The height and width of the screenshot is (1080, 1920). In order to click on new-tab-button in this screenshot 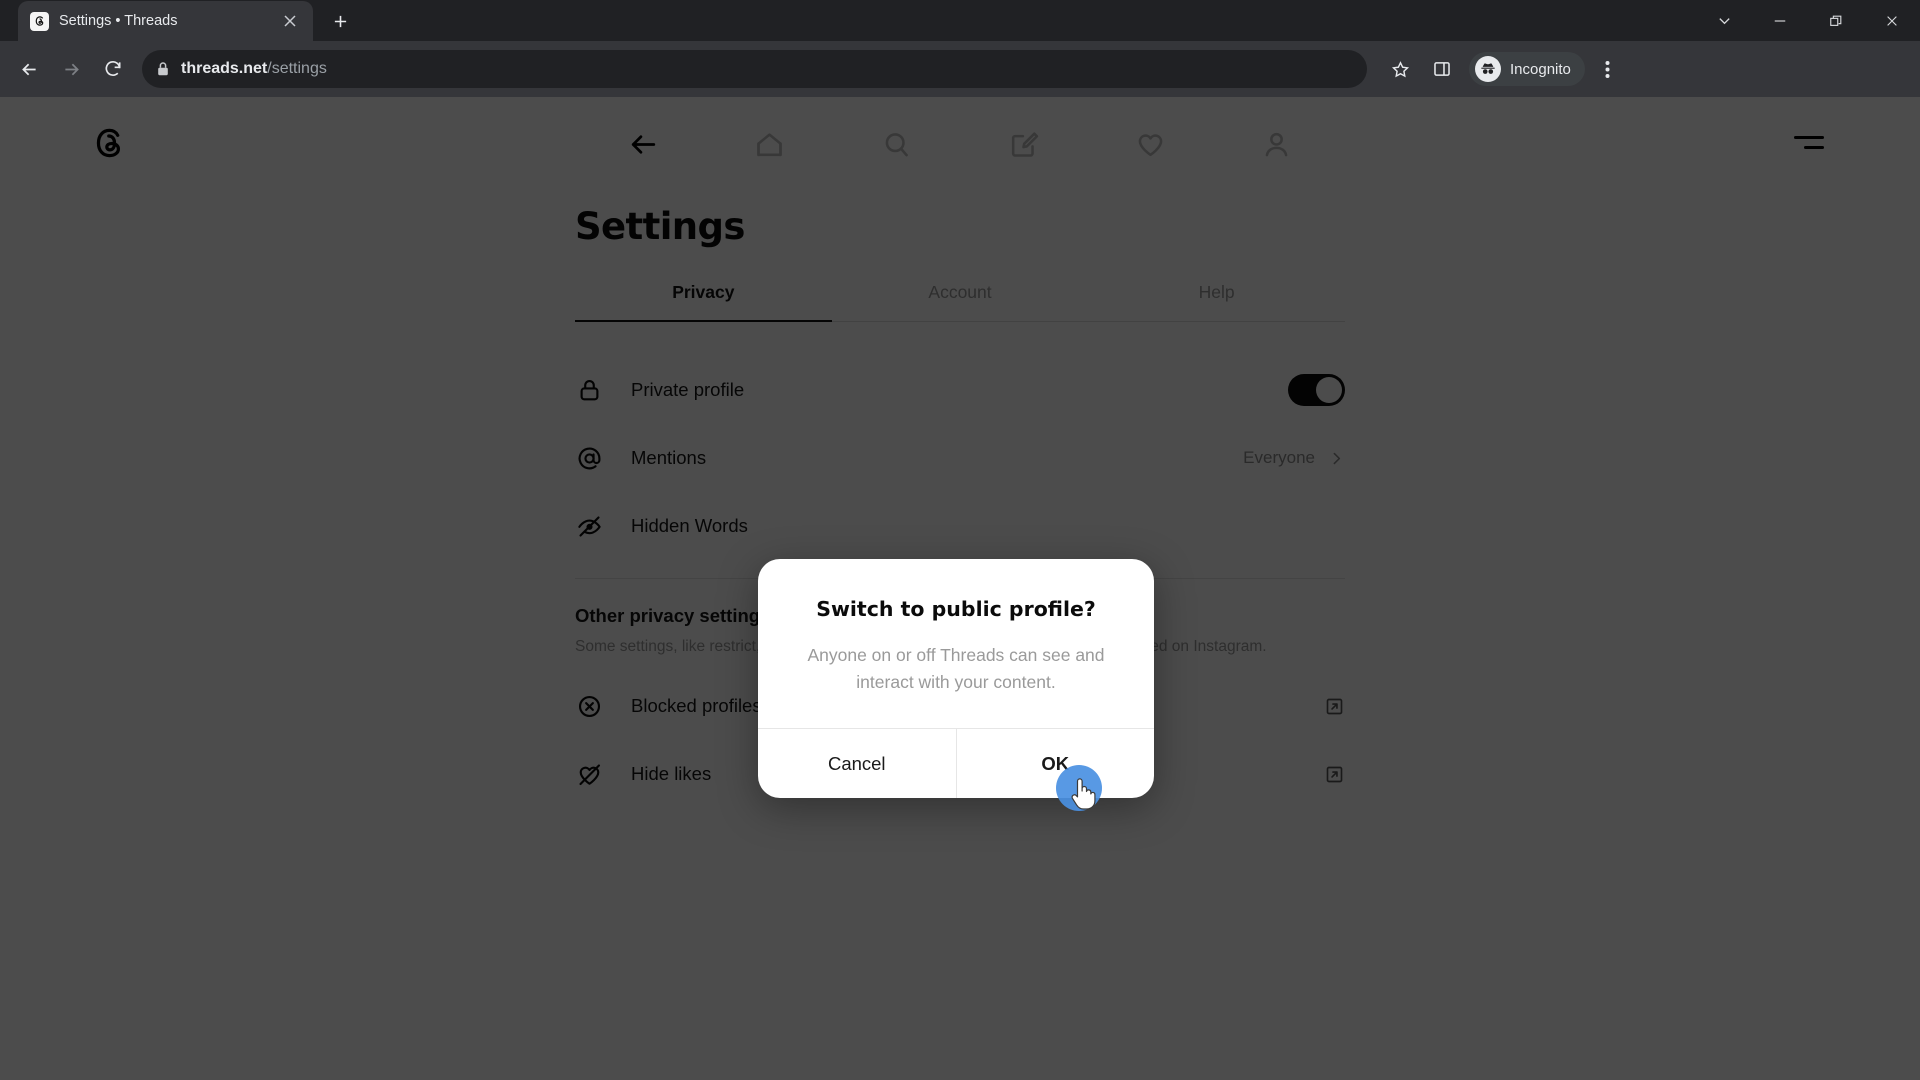, I will do `click(340, 21)`.